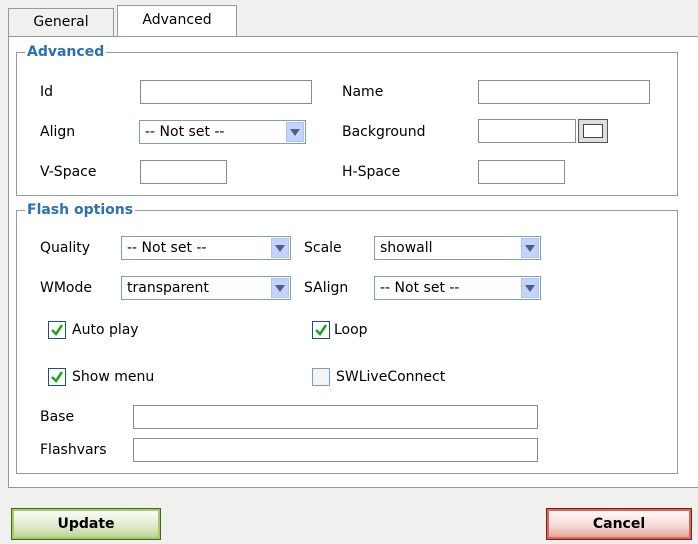 This screenshot has height=544, width=698. I want to click on showmenu-label: Show menu, so click(113, 377).